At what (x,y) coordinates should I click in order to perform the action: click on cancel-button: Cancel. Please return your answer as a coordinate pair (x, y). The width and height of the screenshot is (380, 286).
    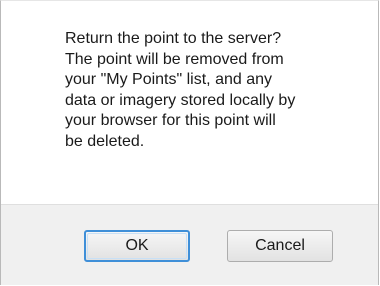
    Looking at the image, I should click on (280, 246).